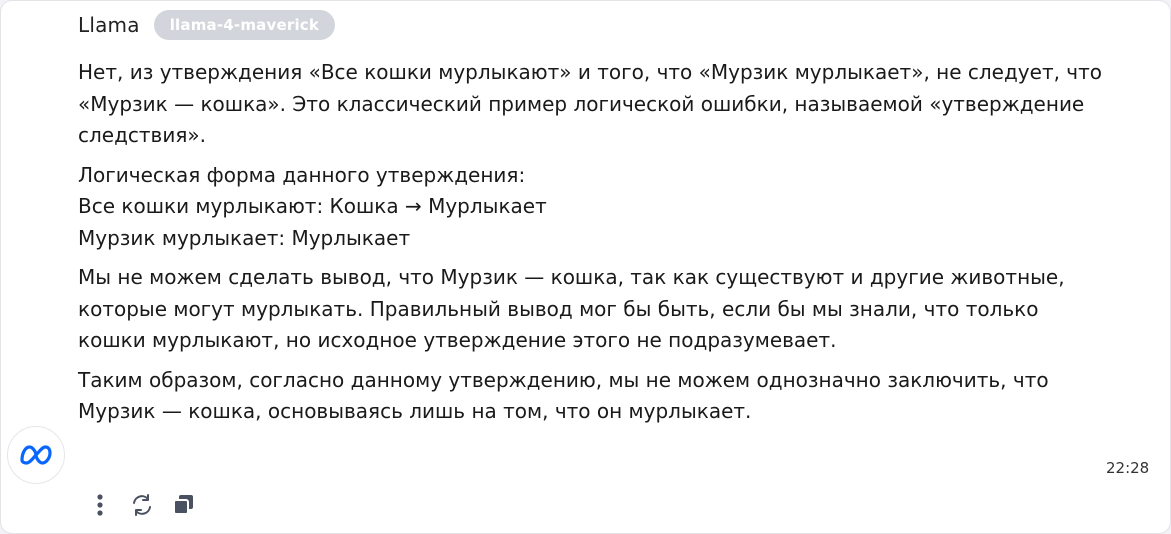 Image resolution: width=1171 pixels, height=534 pixels. I want to click on model-badge: llama-4-maverick, so click(244, 25).